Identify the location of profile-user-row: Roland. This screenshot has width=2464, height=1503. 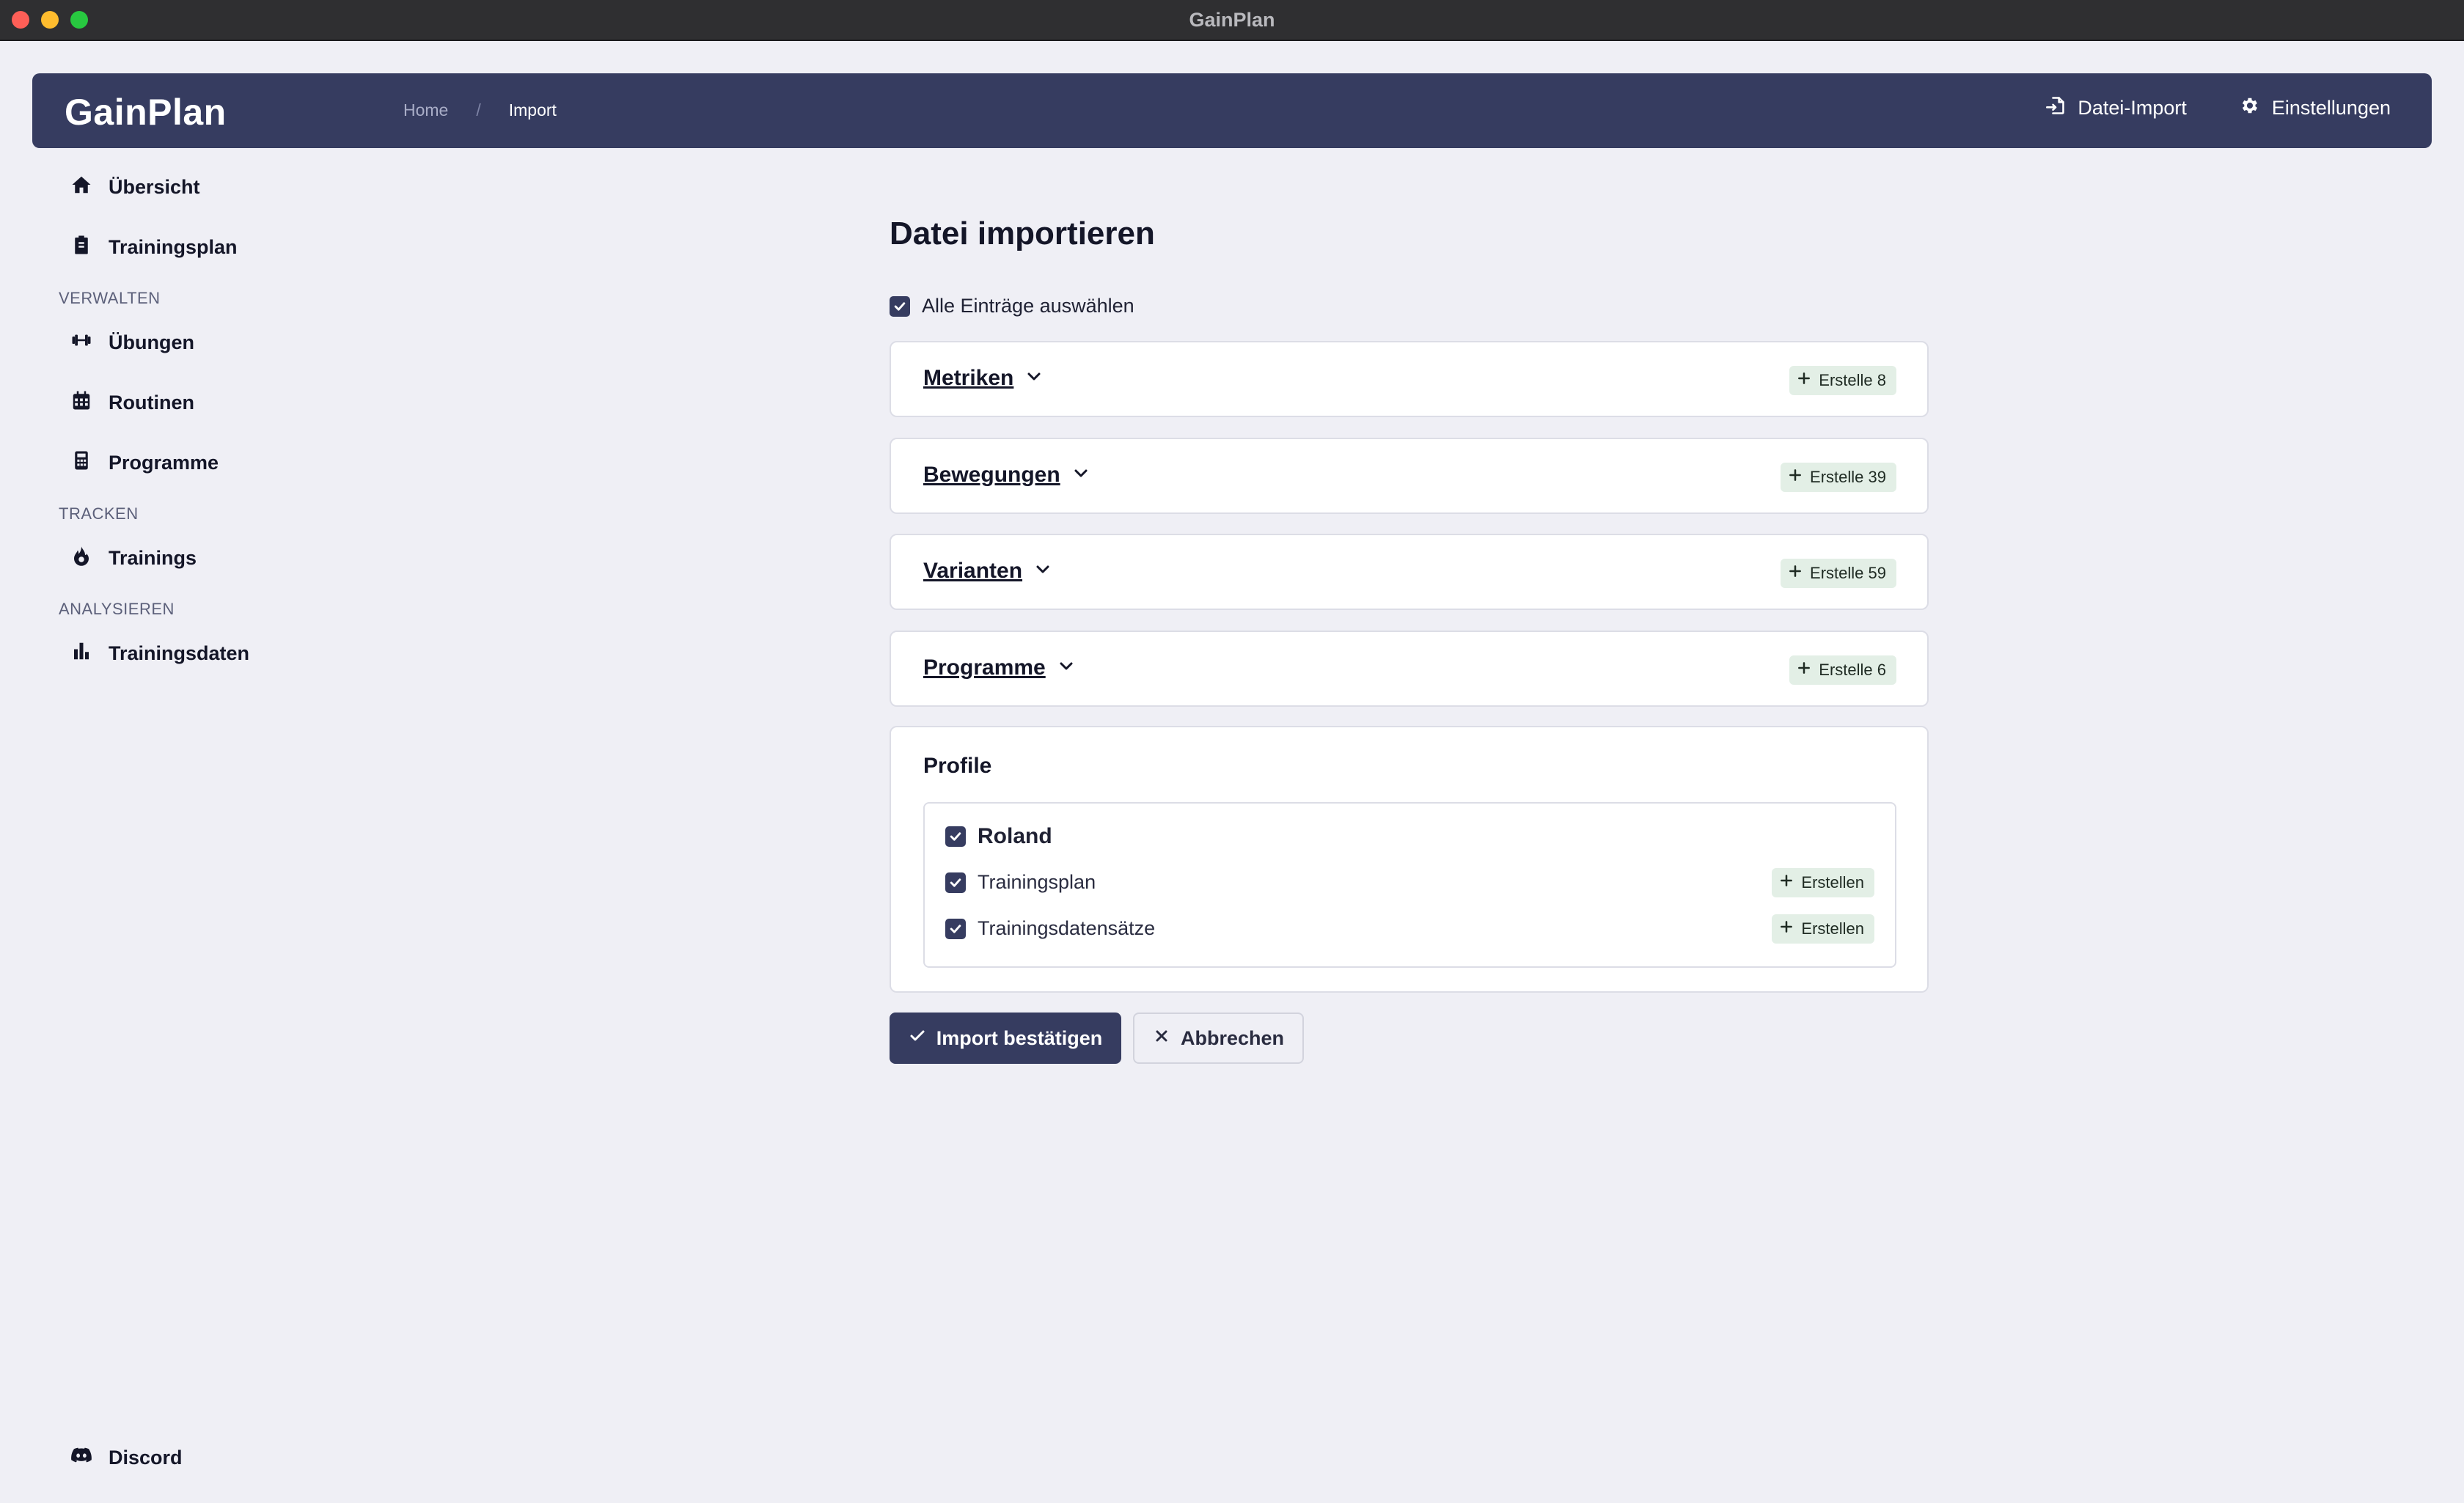
(1409, 836).